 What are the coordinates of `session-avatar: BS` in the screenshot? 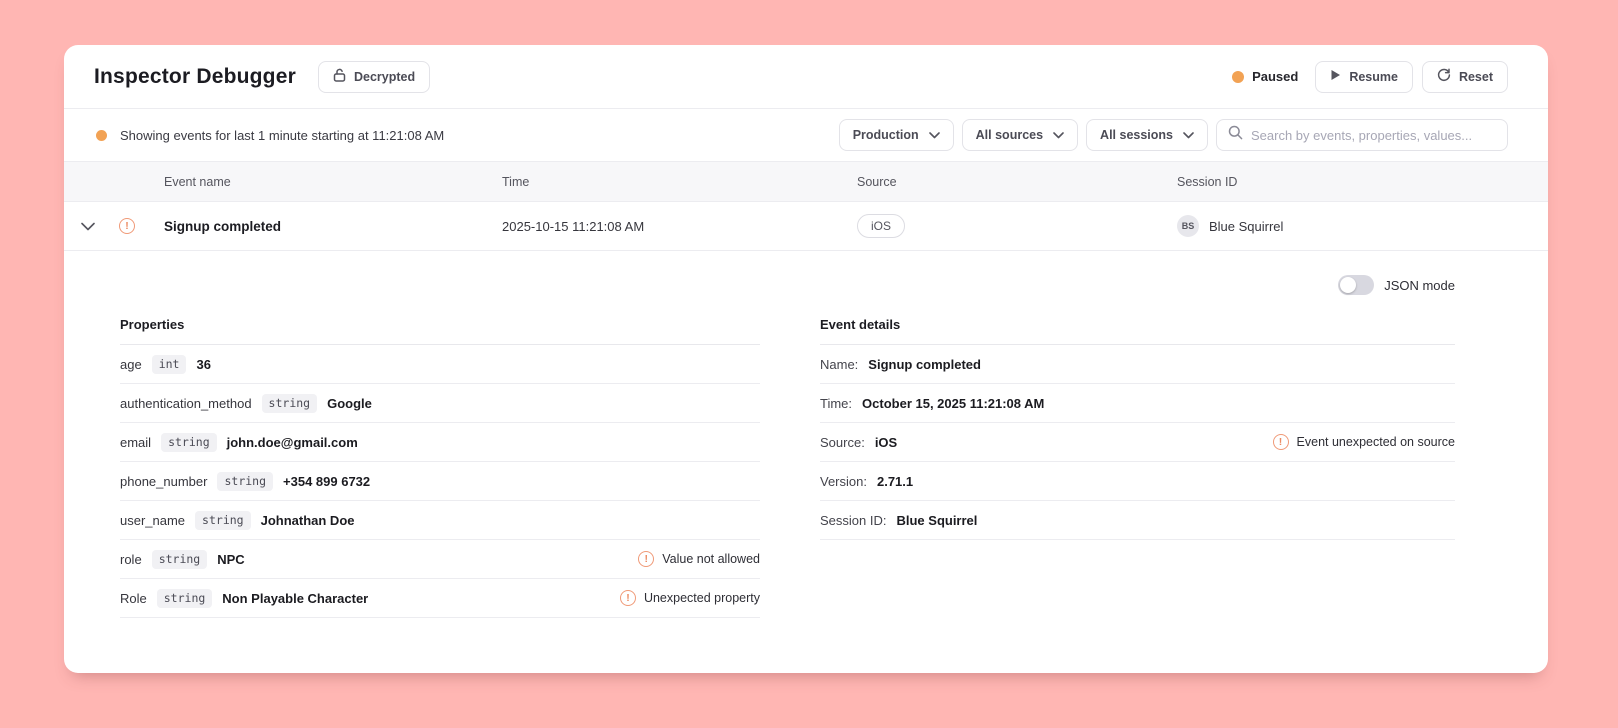 It's located at (1188, 226).